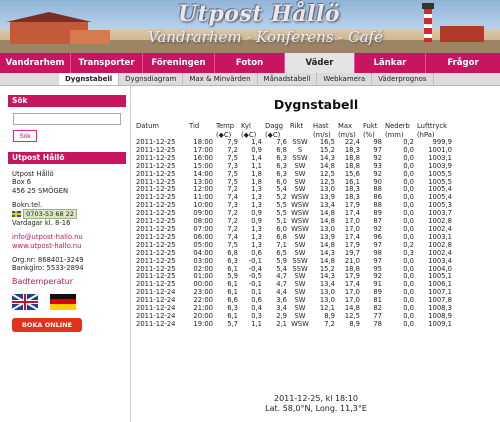 This screenshot has height=422, width=500. I want to click on language-flags, so click(67, 301).